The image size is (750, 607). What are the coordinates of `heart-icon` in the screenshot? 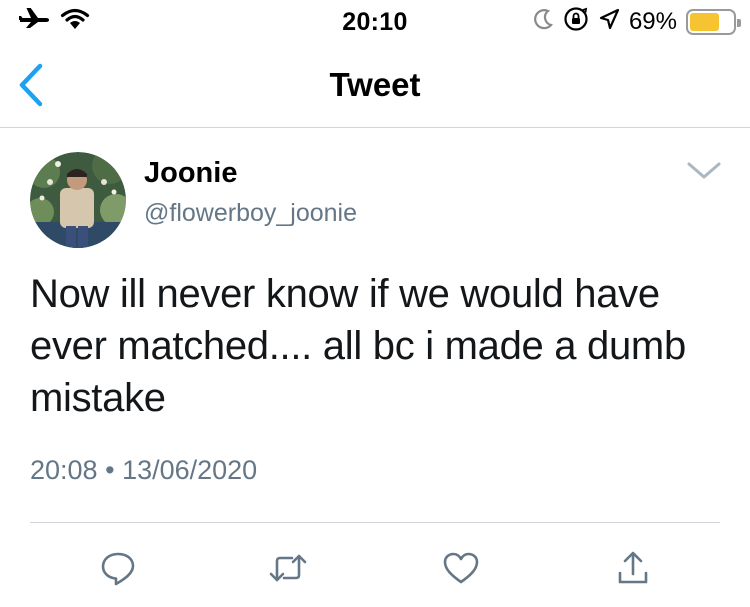 It's located at (461, 568).